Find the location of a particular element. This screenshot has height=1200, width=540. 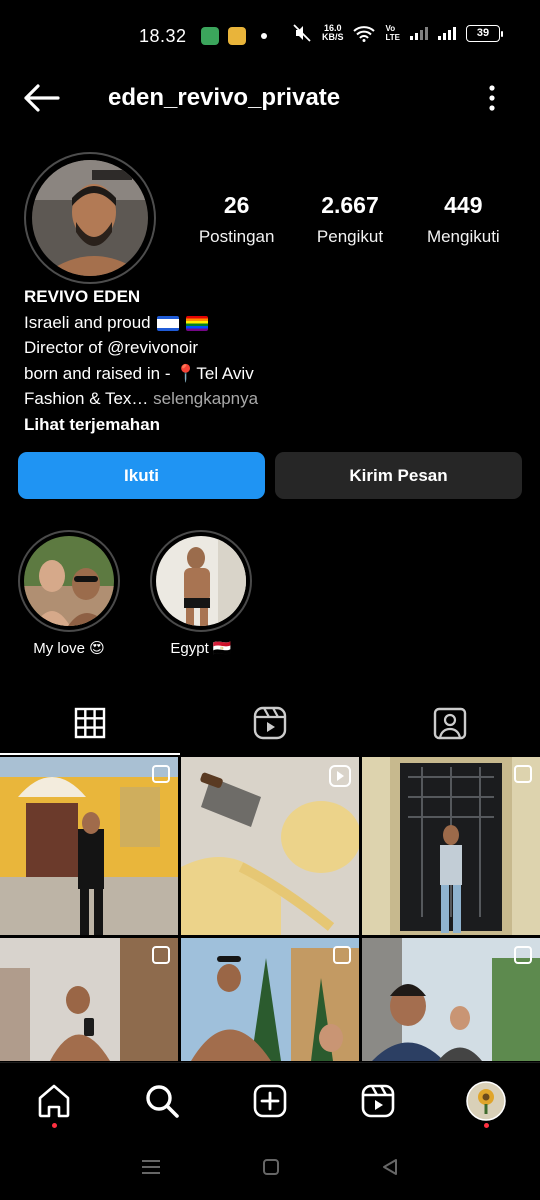

story-highlight: Egypt 🇪🇬 is located at coordinates (201, 593).